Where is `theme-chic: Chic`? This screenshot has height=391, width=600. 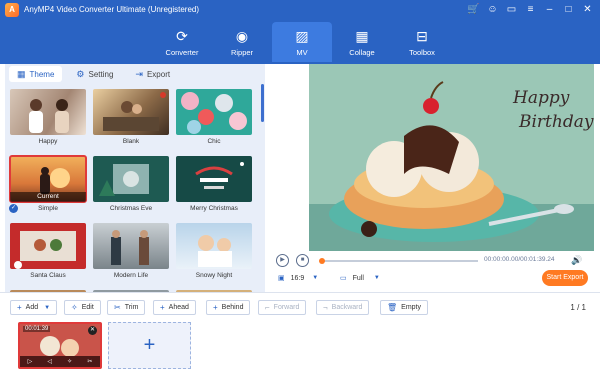
theme-chic: Chic is located at coordinates (214, 117).